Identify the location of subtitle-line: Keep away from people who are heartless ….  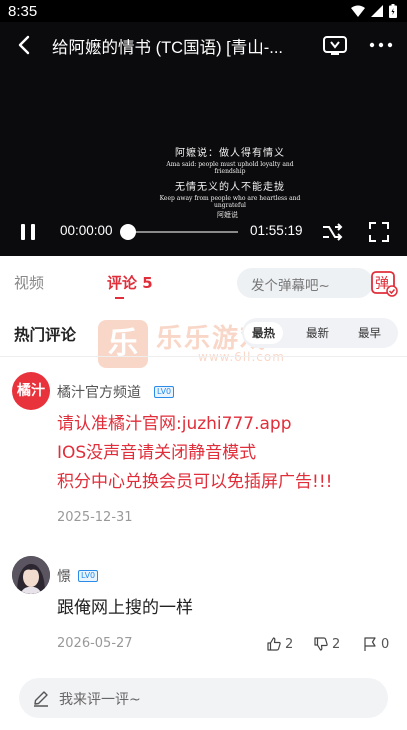
(230, 202).